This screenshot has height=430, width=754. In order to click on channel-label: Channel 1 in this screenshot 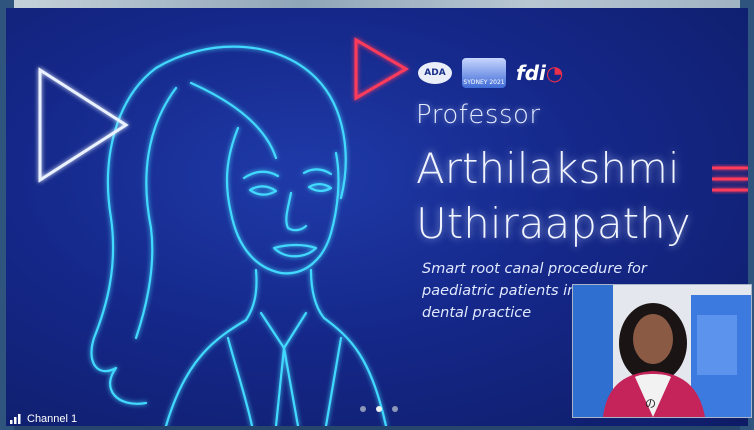, I will do `click(52, 419)`.